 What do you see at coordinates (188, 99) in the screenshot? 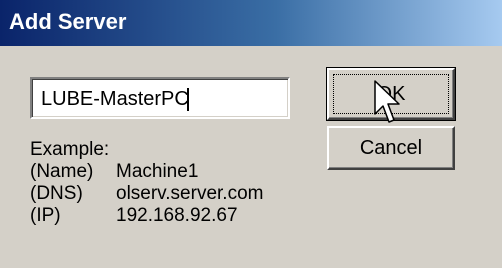
I see `text-caret` at bounding box center [188, 99].